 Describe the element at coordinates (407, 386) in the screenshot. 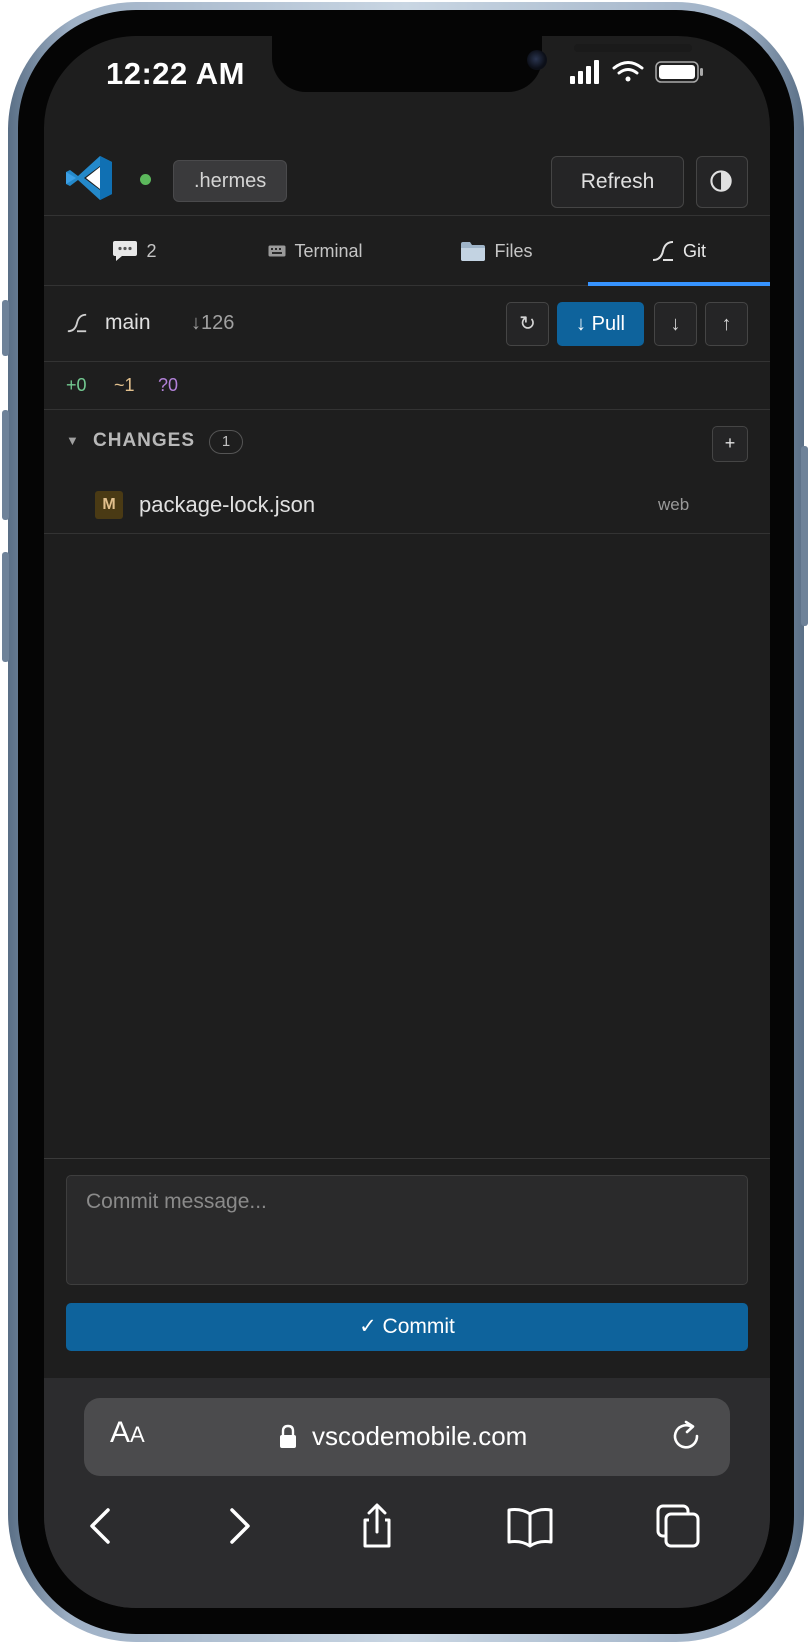

I see `change-counts: +0 ~1 ?0` at that location.